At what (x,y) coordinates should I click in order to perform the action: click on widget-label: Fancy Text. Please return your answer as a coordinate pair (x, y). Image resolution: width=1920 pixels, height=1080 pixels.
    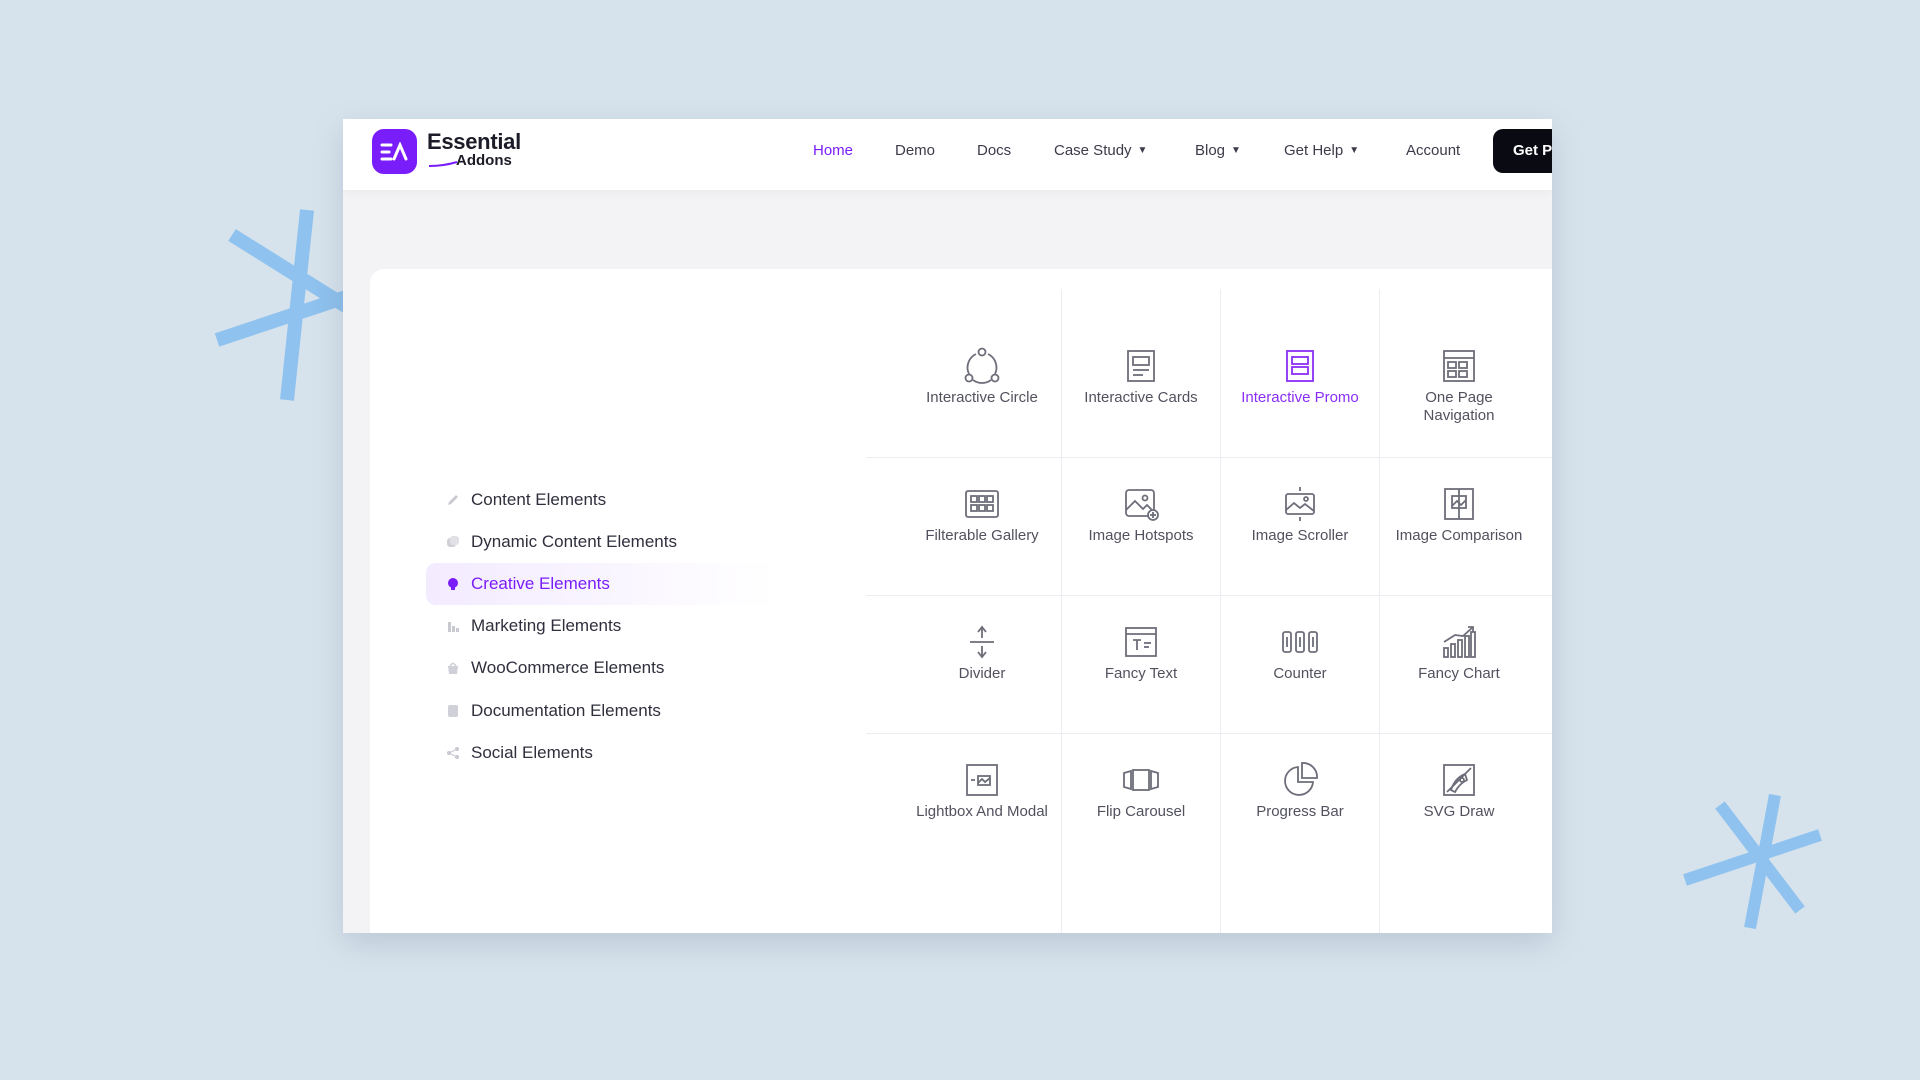
    Looking at the image, I should click on (1141, 673).